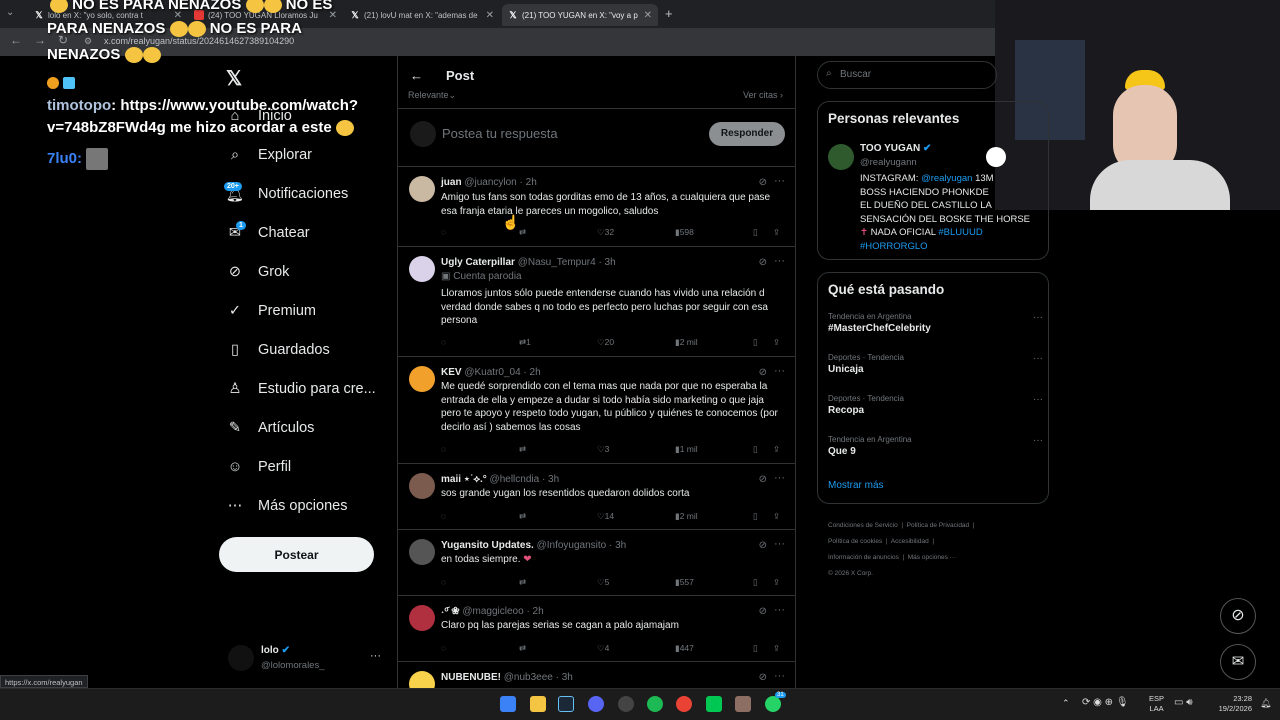 Image resolution: width=1280 pixels, height=720 pixels. Describe the element at coordinates (938, 525) in the screenshot. I see `footer-link: Política de Privacidad` at that location.